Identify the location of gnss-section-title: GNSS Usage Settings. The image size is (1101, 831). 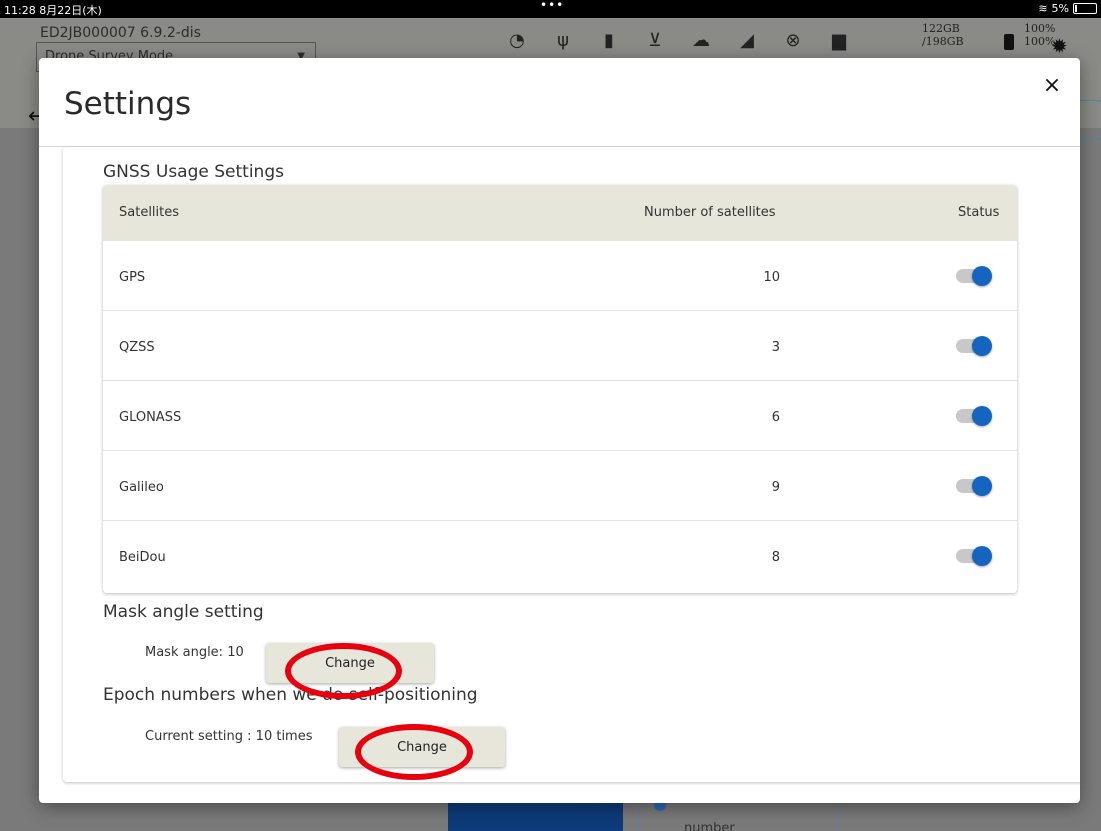
(193, 172).